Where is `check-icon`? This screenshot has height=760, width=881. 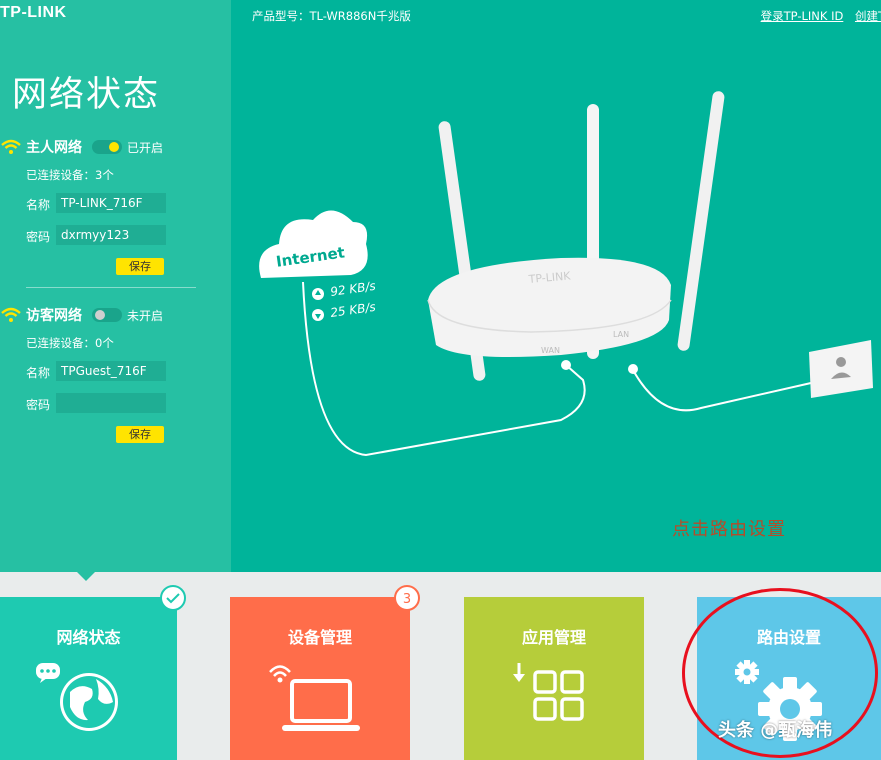
check-icon is located at coordinates (173, 598).